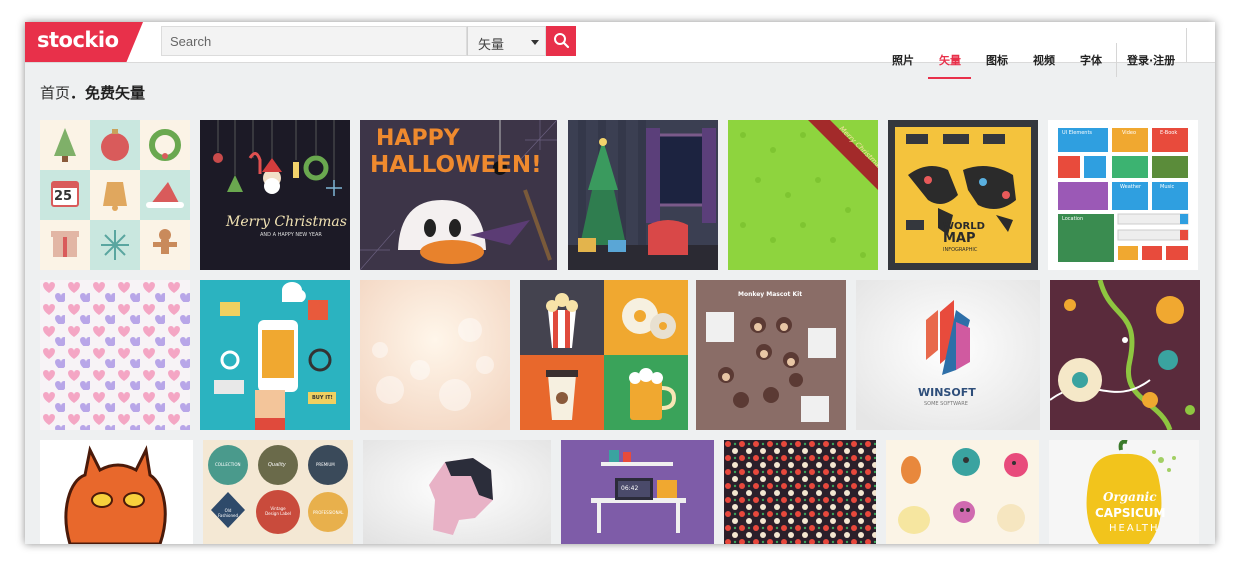 This screenshot has width=1240, height=565. I want to click on thumbnail-merry-christmas: Merry Christmas AND A HAPPY NEW YEAR, so click(275, 195).